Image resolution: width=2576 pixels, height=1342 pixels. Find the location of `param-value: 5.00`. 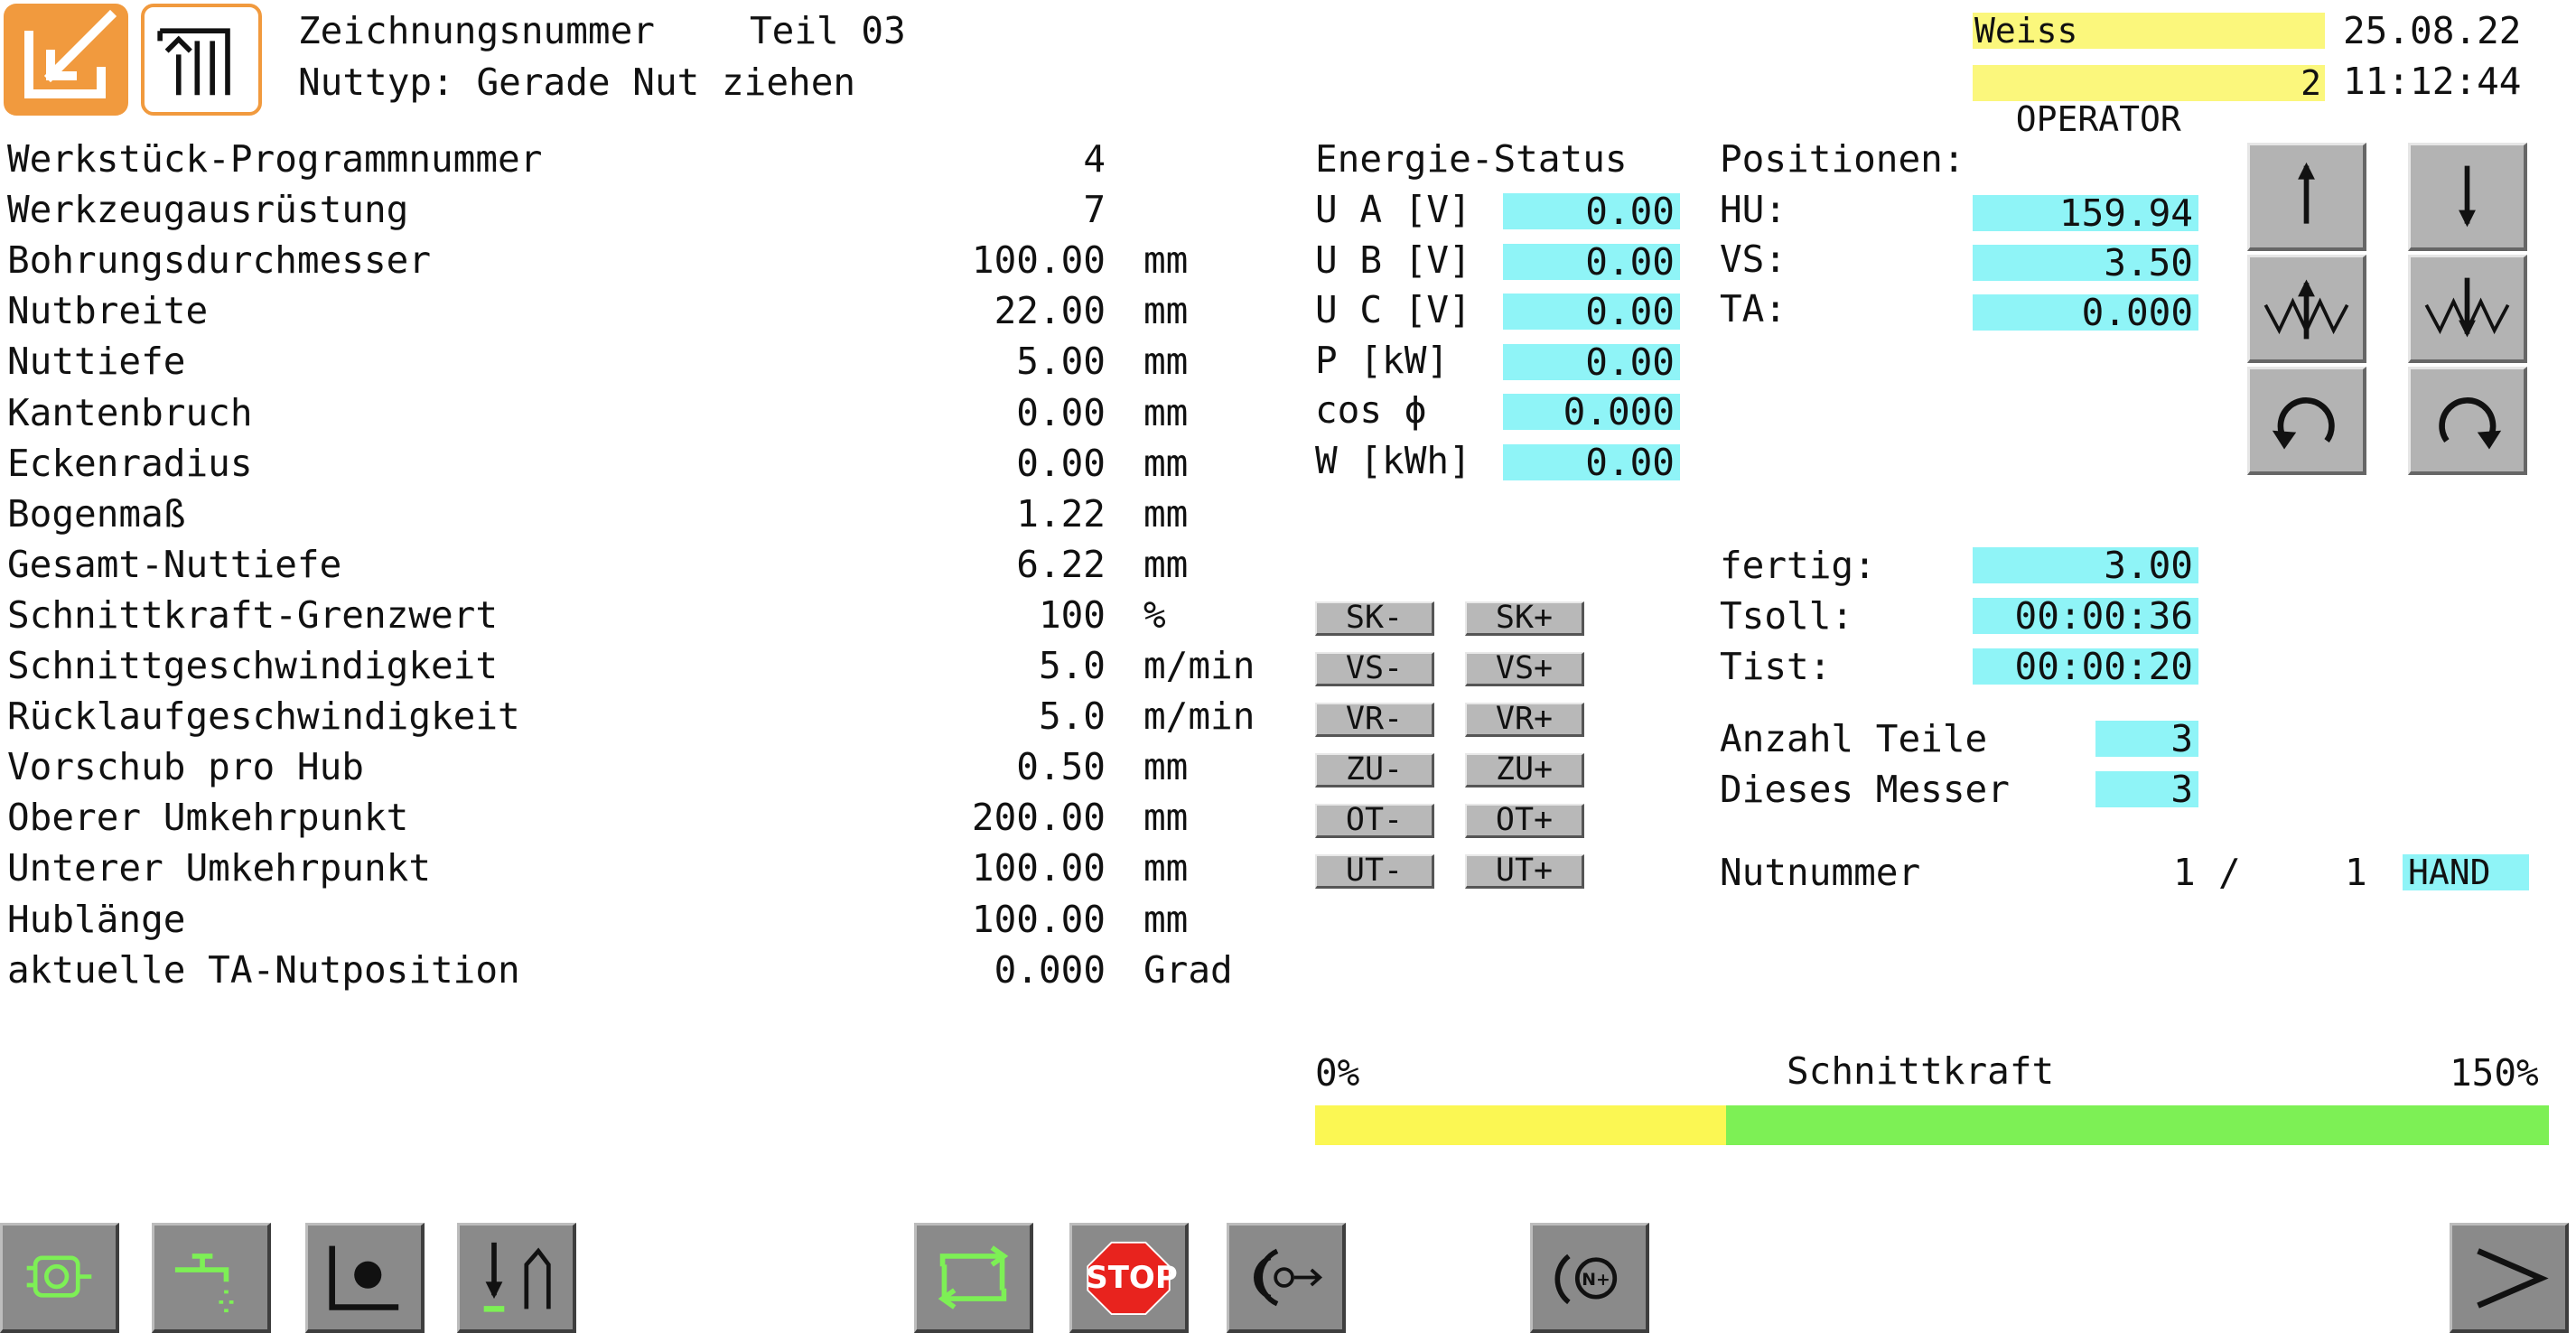

param-value: 5.00 is located at coordinates (1061, 362).